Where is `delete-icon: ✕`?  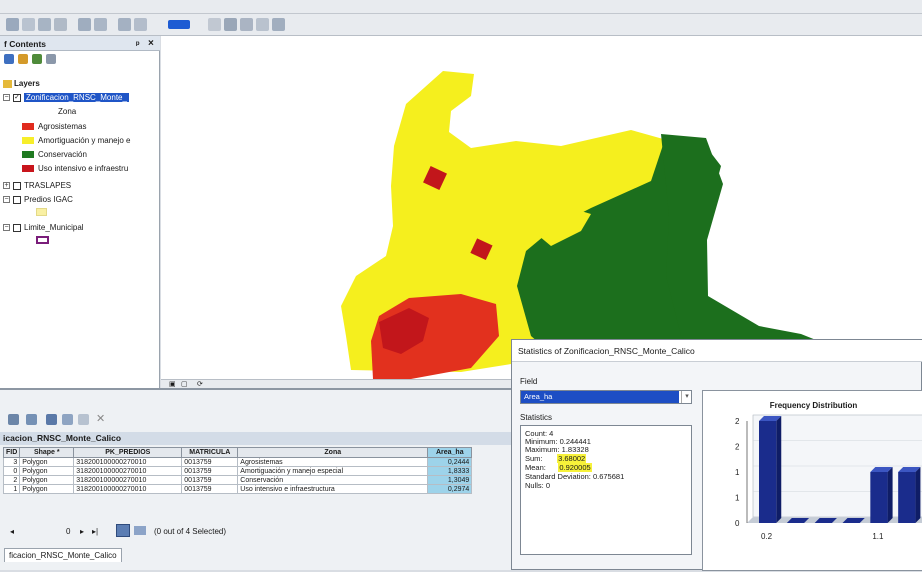 delete-icon: ✕ is located at coordinates (100, 418).